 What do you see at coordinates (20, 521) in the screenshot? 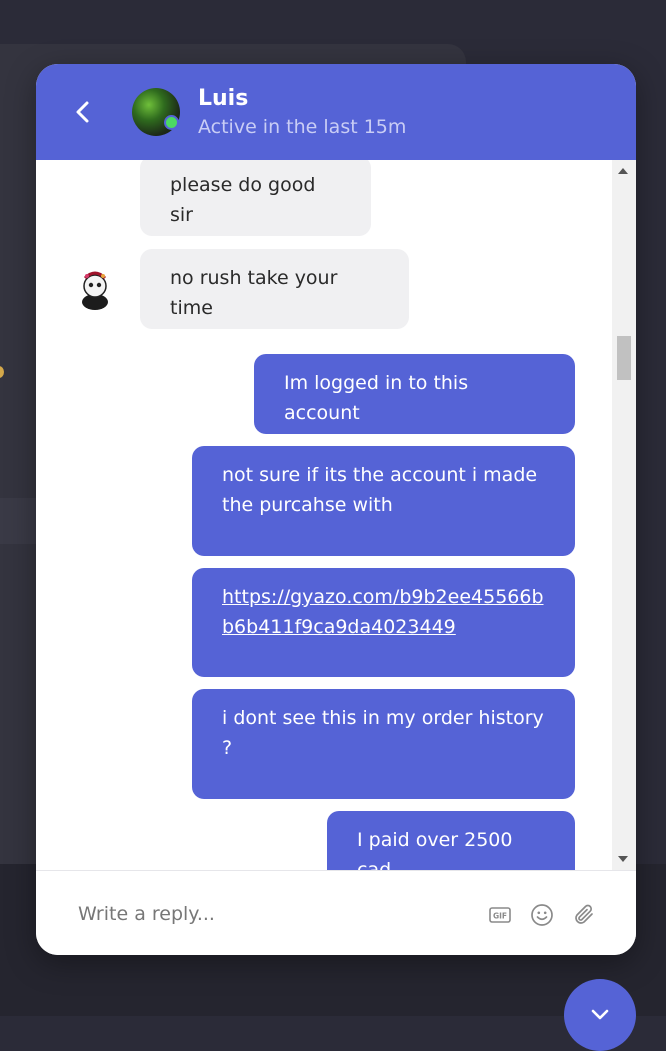
I see `background-strip` at bounding box center [20, 521].